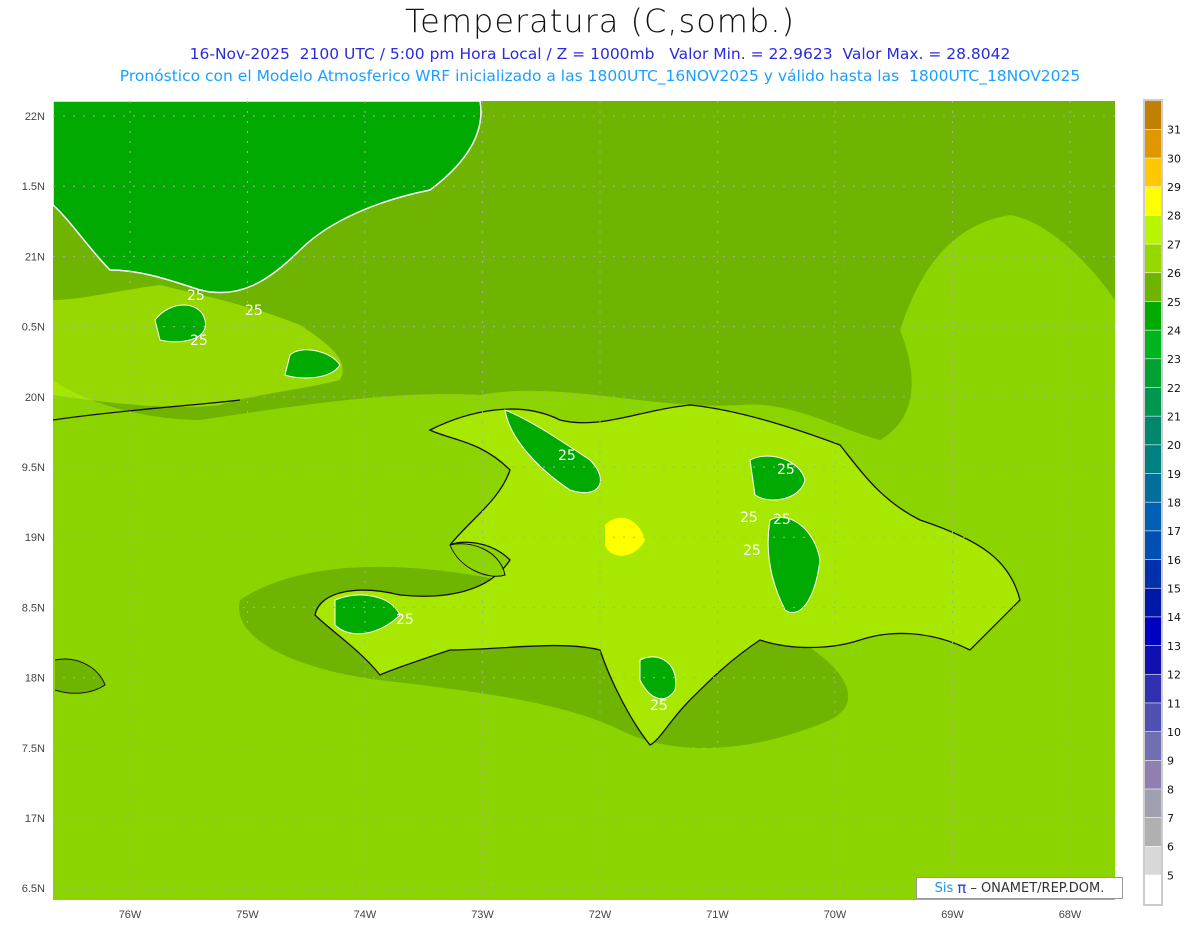 The image size is (1200, 927). What do you see at coordinates (247, 915) in the screenshot?
I see `x-tick-label: 75W` at bounding box center [247, 915].